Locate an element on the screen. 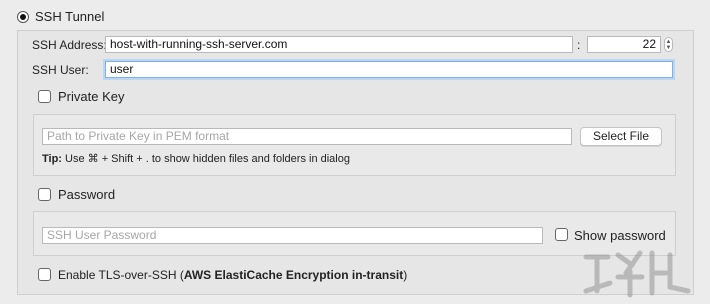 This screenshot has width=710, height=304. show-password-checkbox is located at coordinates (561, 234).